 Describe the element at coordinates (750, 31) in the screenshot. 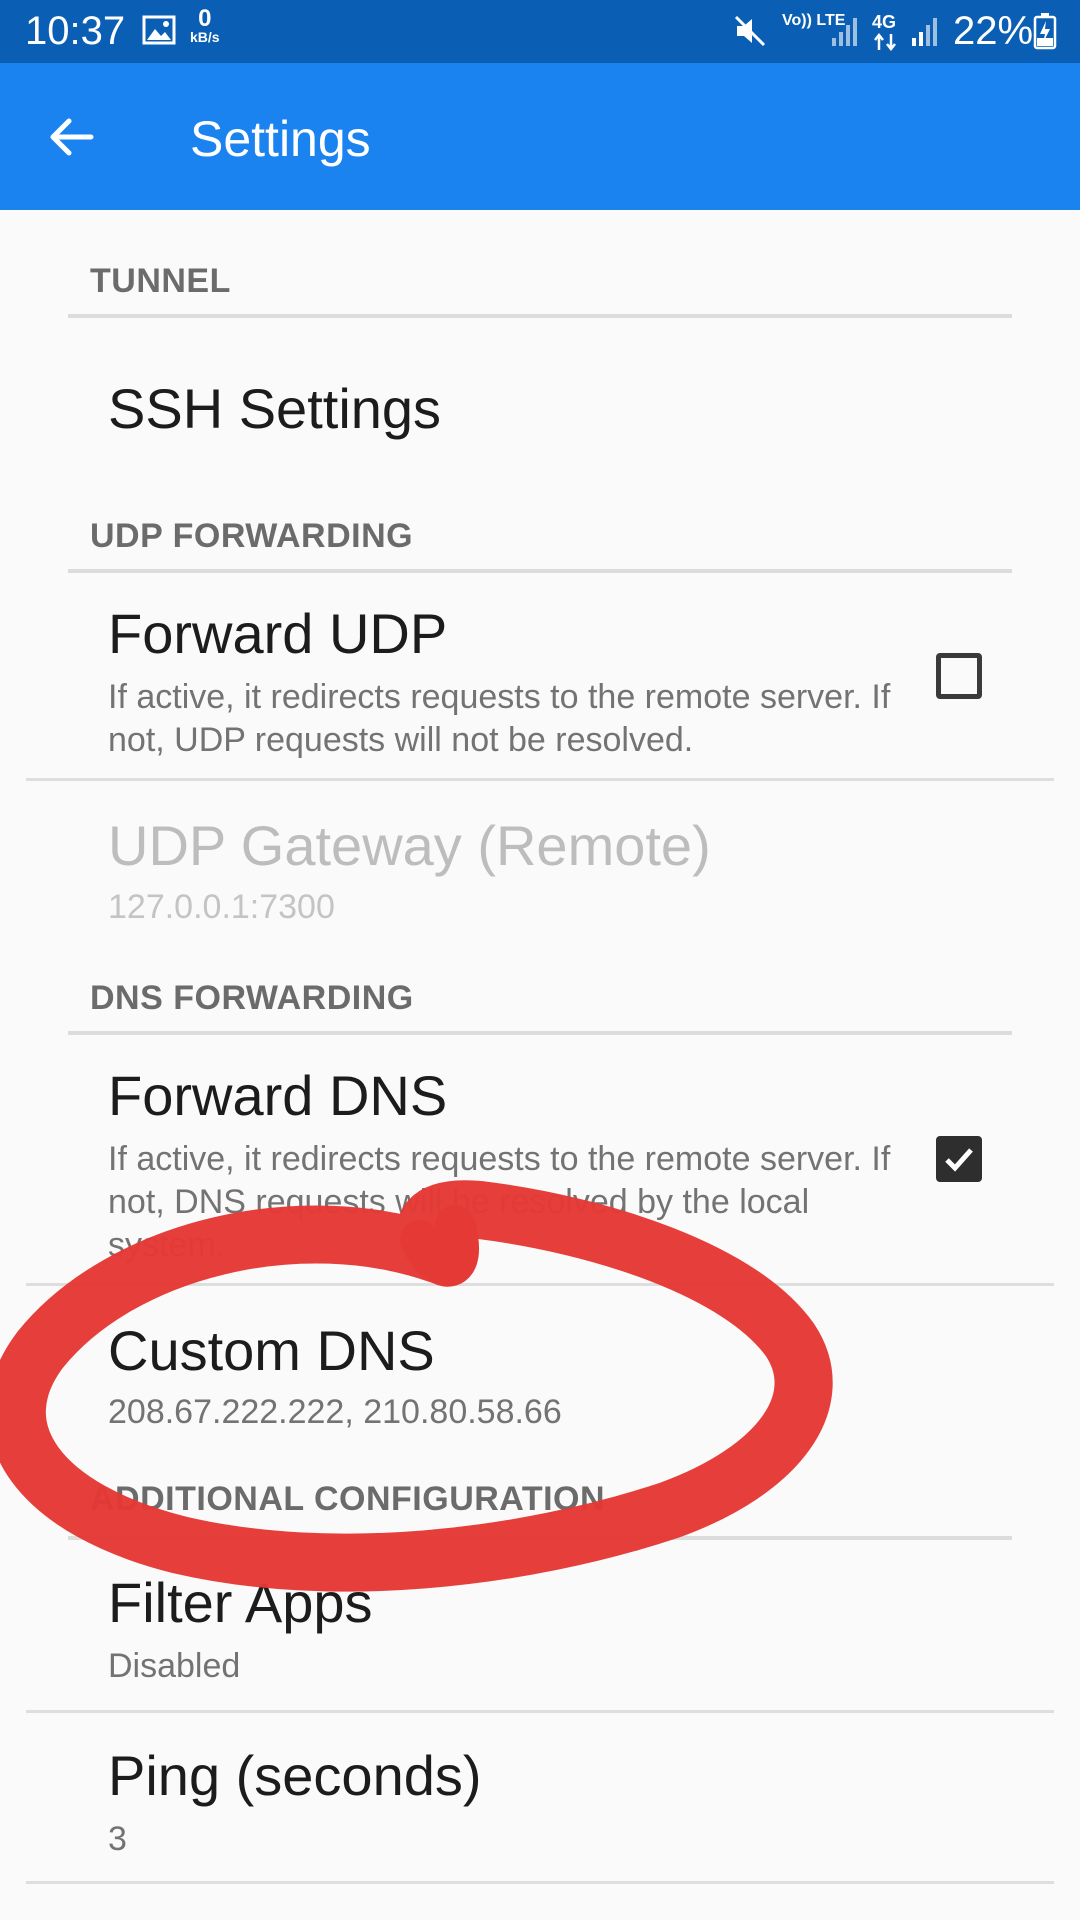

I see `mute-icon` at that location.